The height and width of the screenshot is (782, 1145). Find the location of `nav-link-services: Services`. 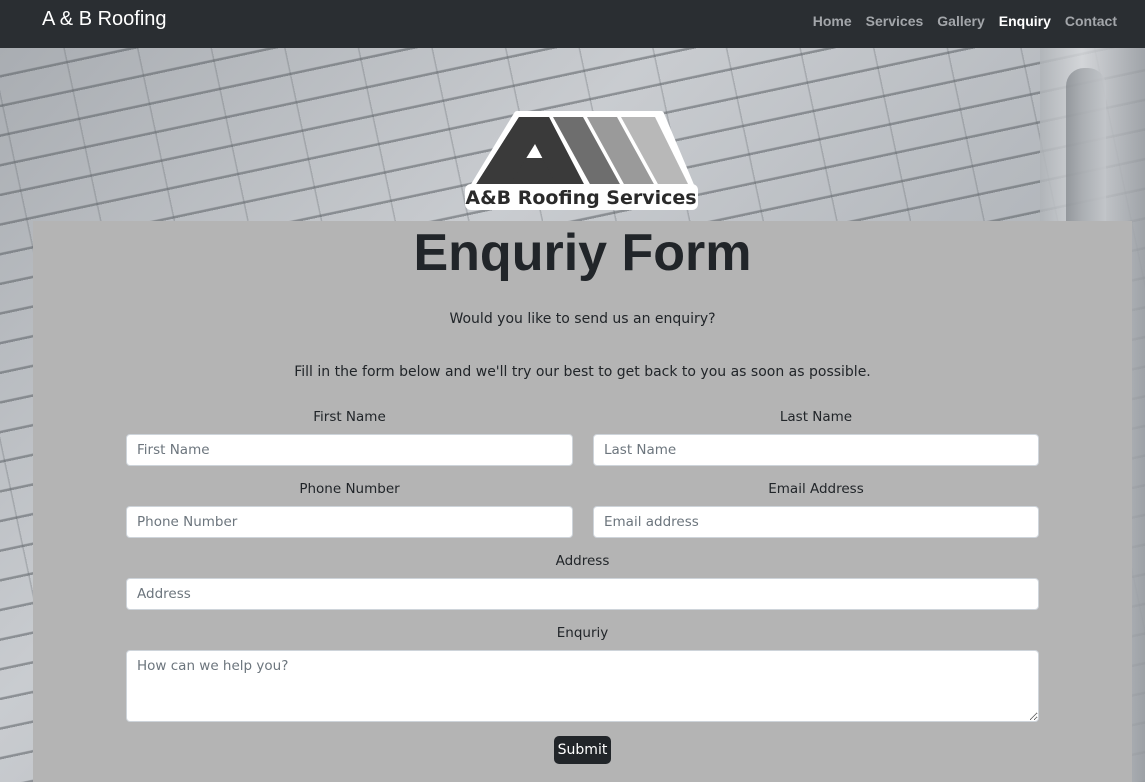

nav-link-services: Services is located at coordinates (895, 21).